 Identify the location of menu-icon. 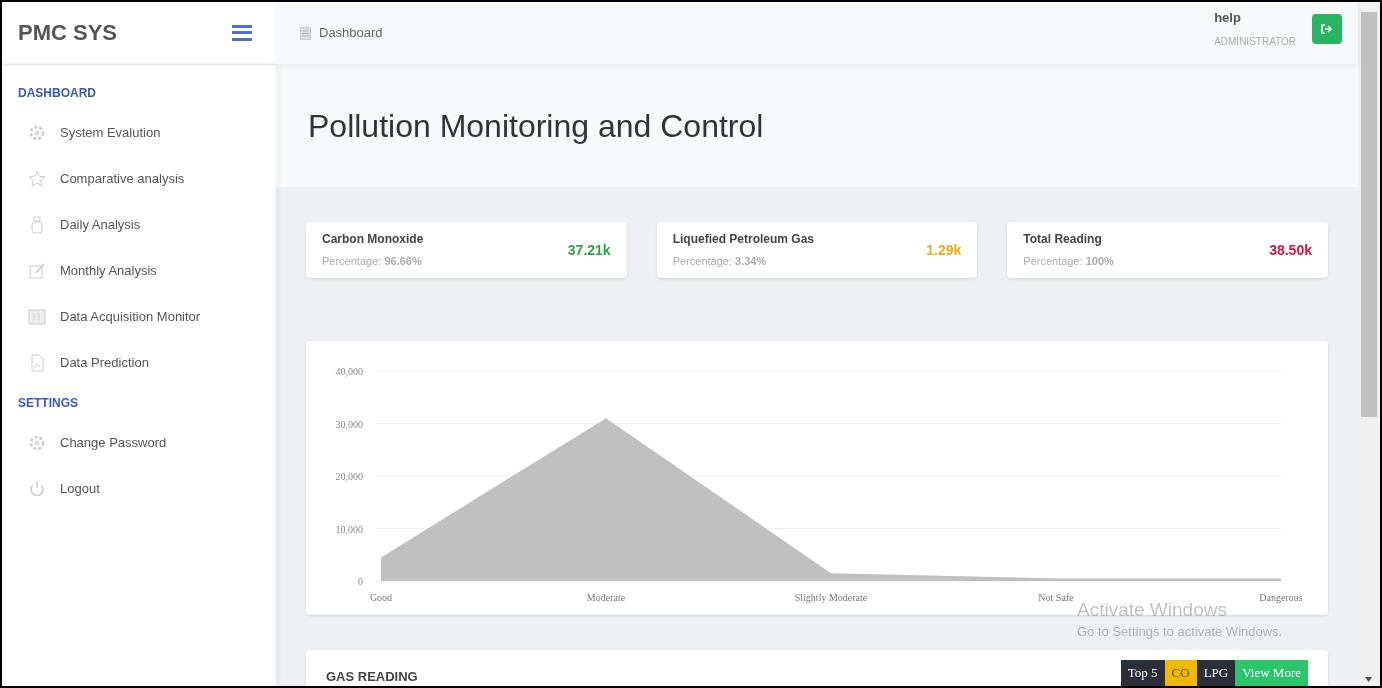
(242, 32).